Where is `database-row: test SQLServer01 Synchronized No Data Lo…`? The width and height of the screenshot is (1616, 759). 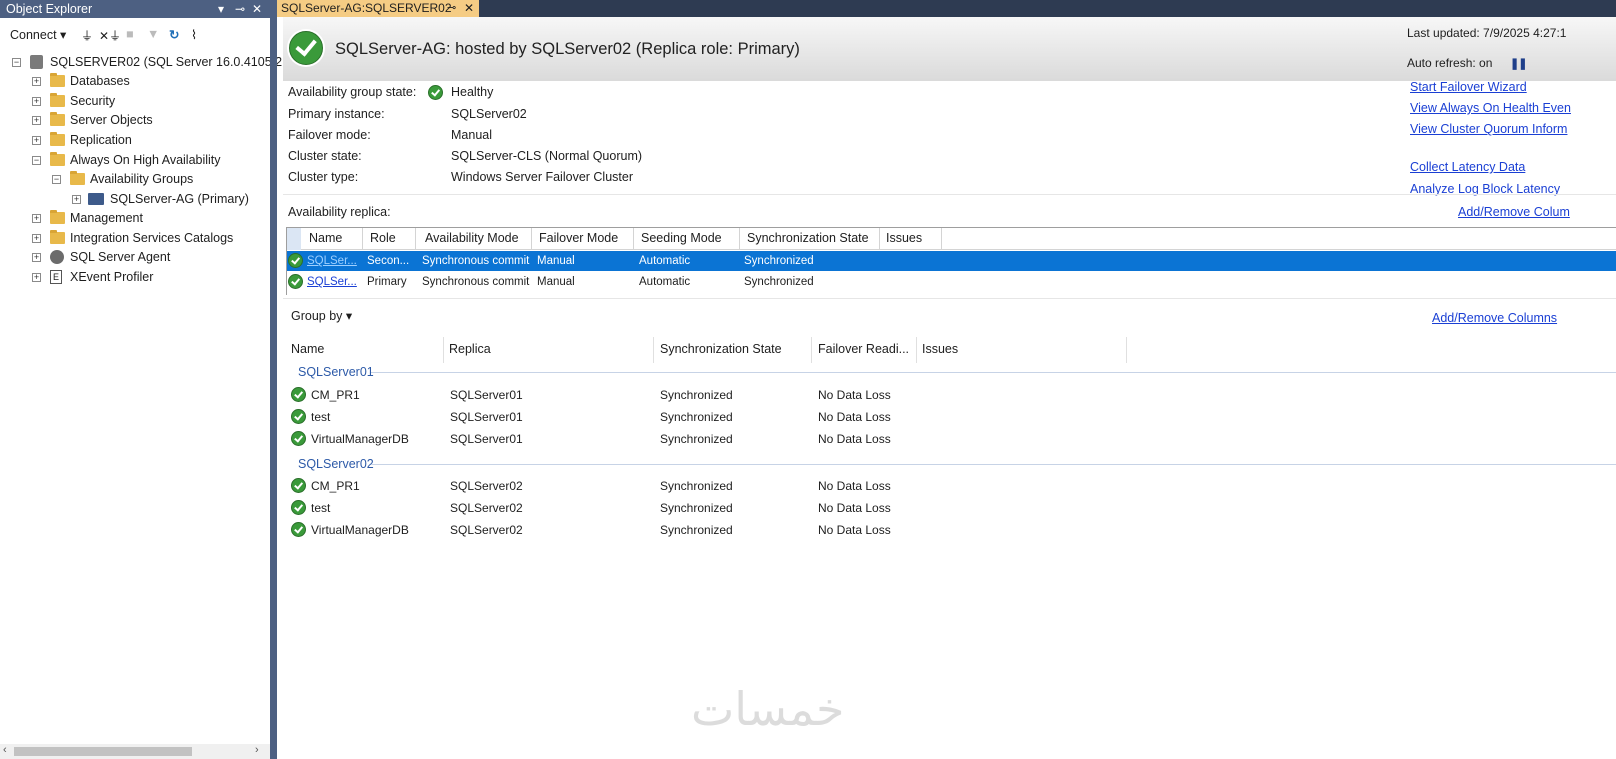
database-row: test SQLServer01 Synchronized No Data Lo… is located at coordinates (948, 417).